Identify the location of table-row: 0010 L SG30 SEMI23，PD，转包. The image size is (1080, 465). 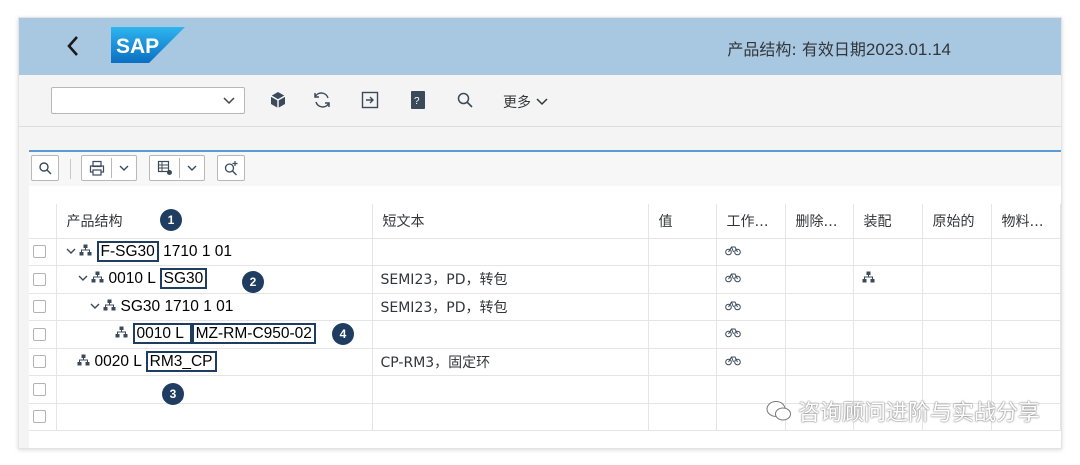
(545, 279).